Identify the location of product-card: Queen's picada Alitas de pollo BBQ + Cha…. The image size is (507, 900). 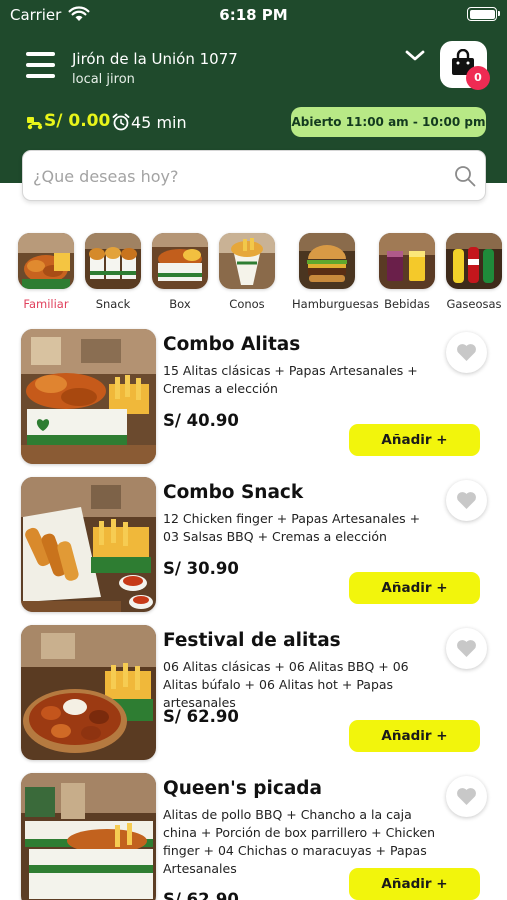
(253, 836).